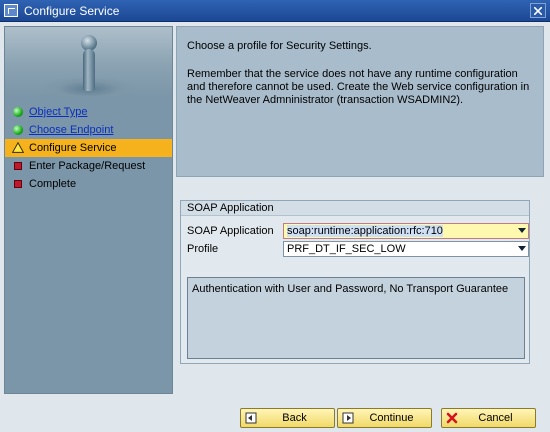 This screenshot has width=550, height=432. What do you see at coordinates (346, 249) in the screenshot?
I see `profile-value: PRF_DT_IF_SEC_LOW` at bounding box center [346, 249].